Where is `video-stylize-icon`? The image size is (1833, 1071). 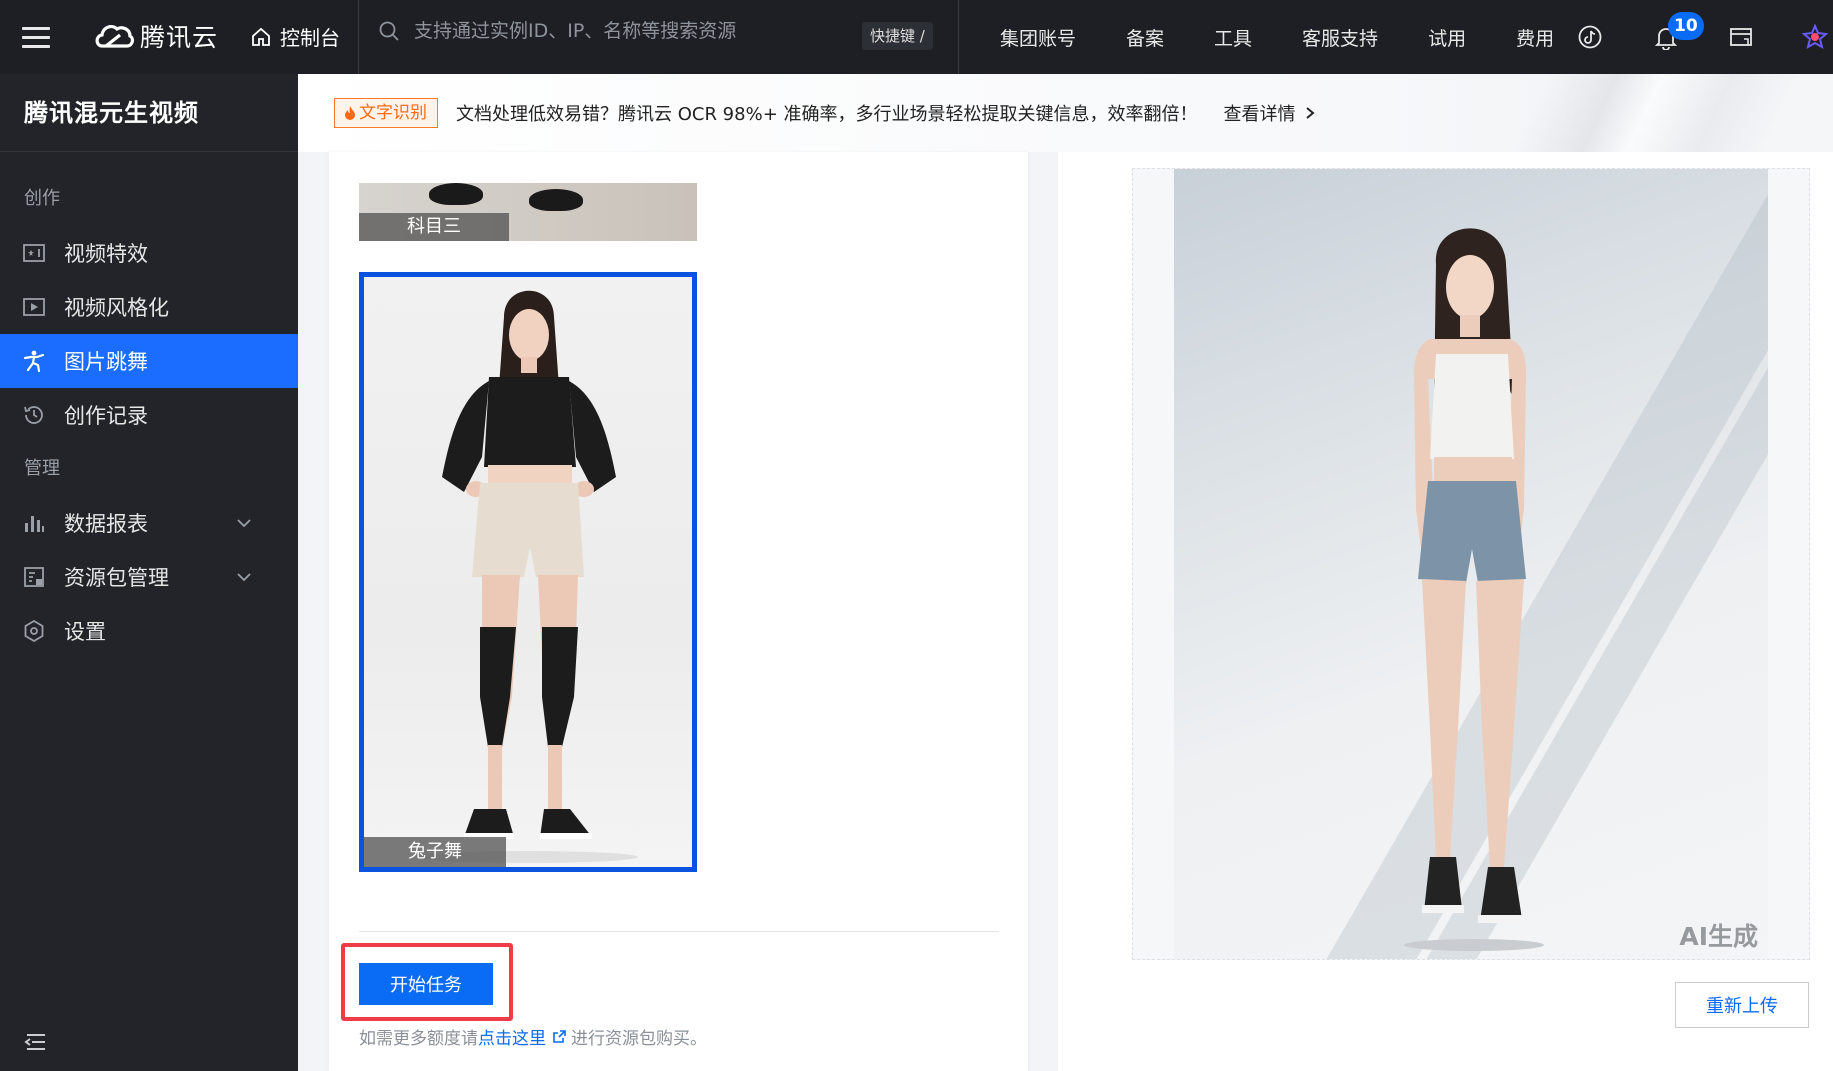 video-stylize-icon is located at coordinates (34, 307).